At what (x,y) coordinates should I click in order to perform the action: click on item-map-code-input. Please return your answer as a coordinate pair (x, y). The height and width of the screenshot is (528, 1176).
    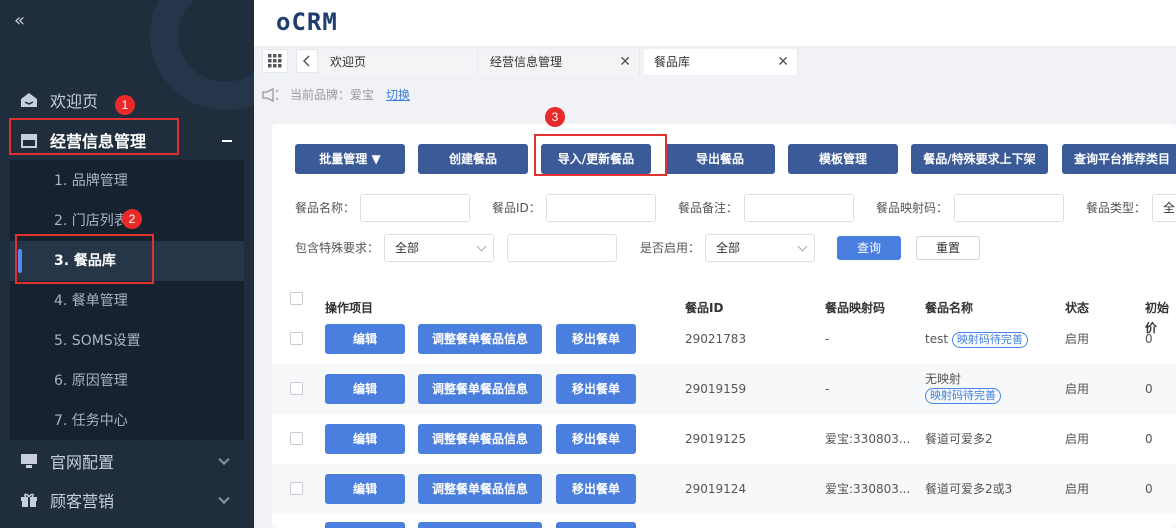
    Looking at the image, I should click on (1009, 208).